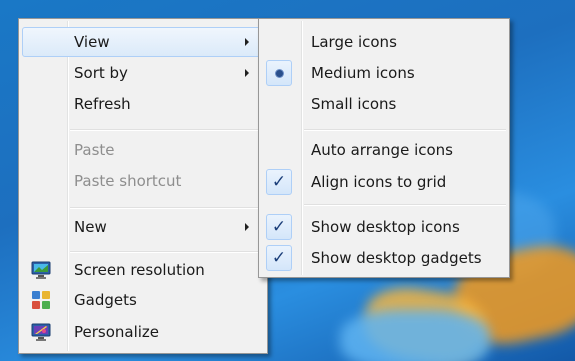 Image resolution: width=575 pixels, height=361 pixels. Describe the element at coordinates (143, 150) in the screenshot. I see `menu-item-paste: Paste` at that location.